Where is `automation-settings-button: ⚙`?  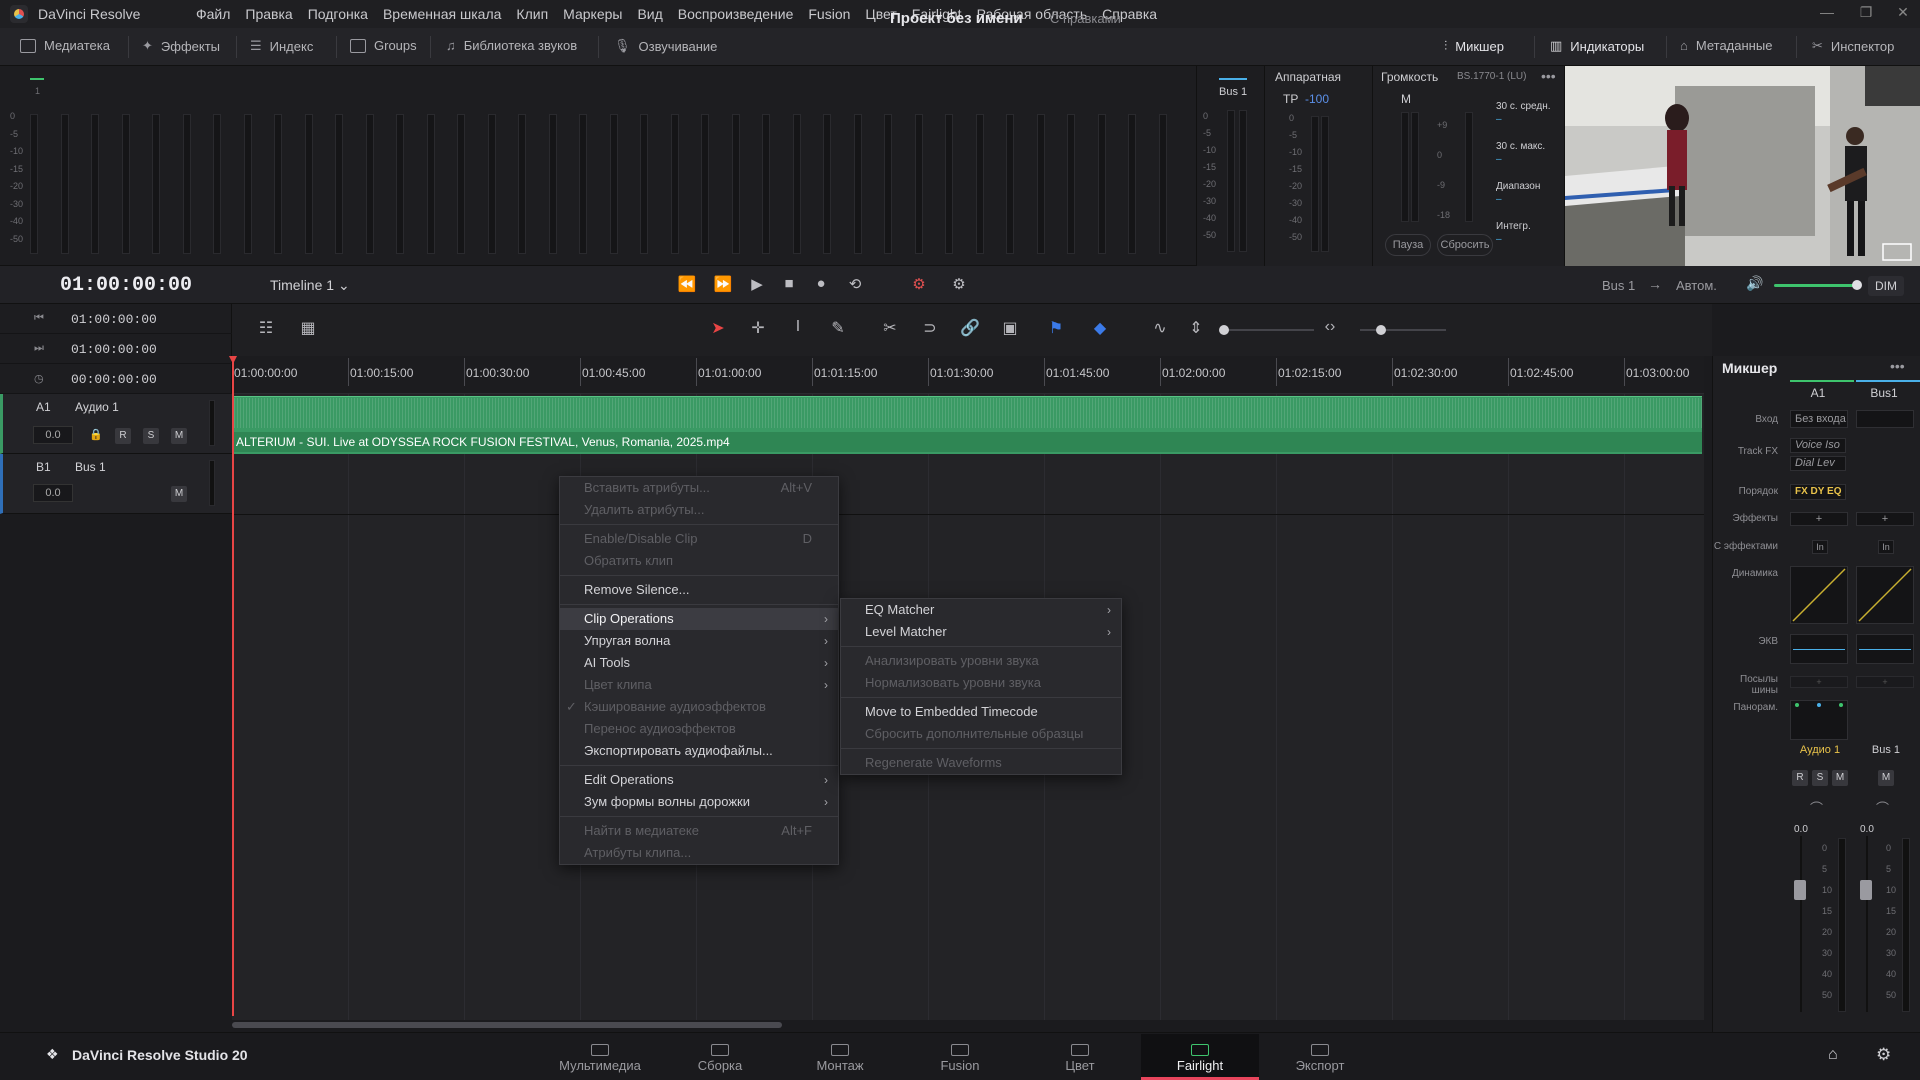 automation-settings-button: ⚙ is located at coordinates (959, 285).